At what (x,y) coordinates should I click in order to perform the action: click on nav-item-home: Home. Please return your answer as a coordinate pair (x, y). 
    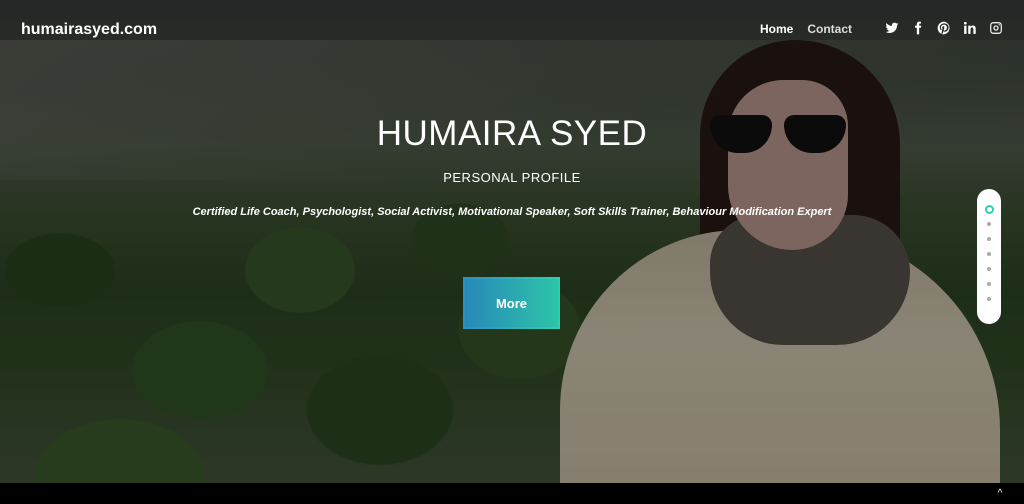
    Looking at the image, I should click on (776, 29).